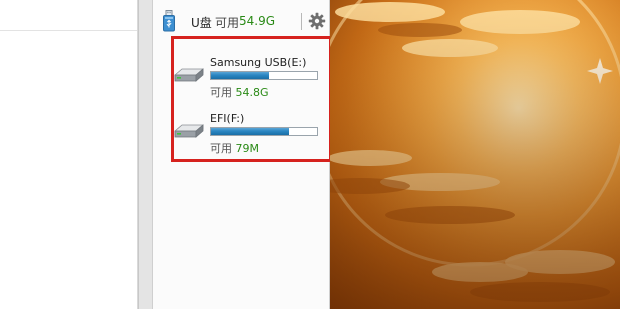 This screenshot has height=309, width=620. What do you see at coordinates (257, 21) in the screenshot?
I see `header-available-value: 54.9G` at bounding box center [257, 21].